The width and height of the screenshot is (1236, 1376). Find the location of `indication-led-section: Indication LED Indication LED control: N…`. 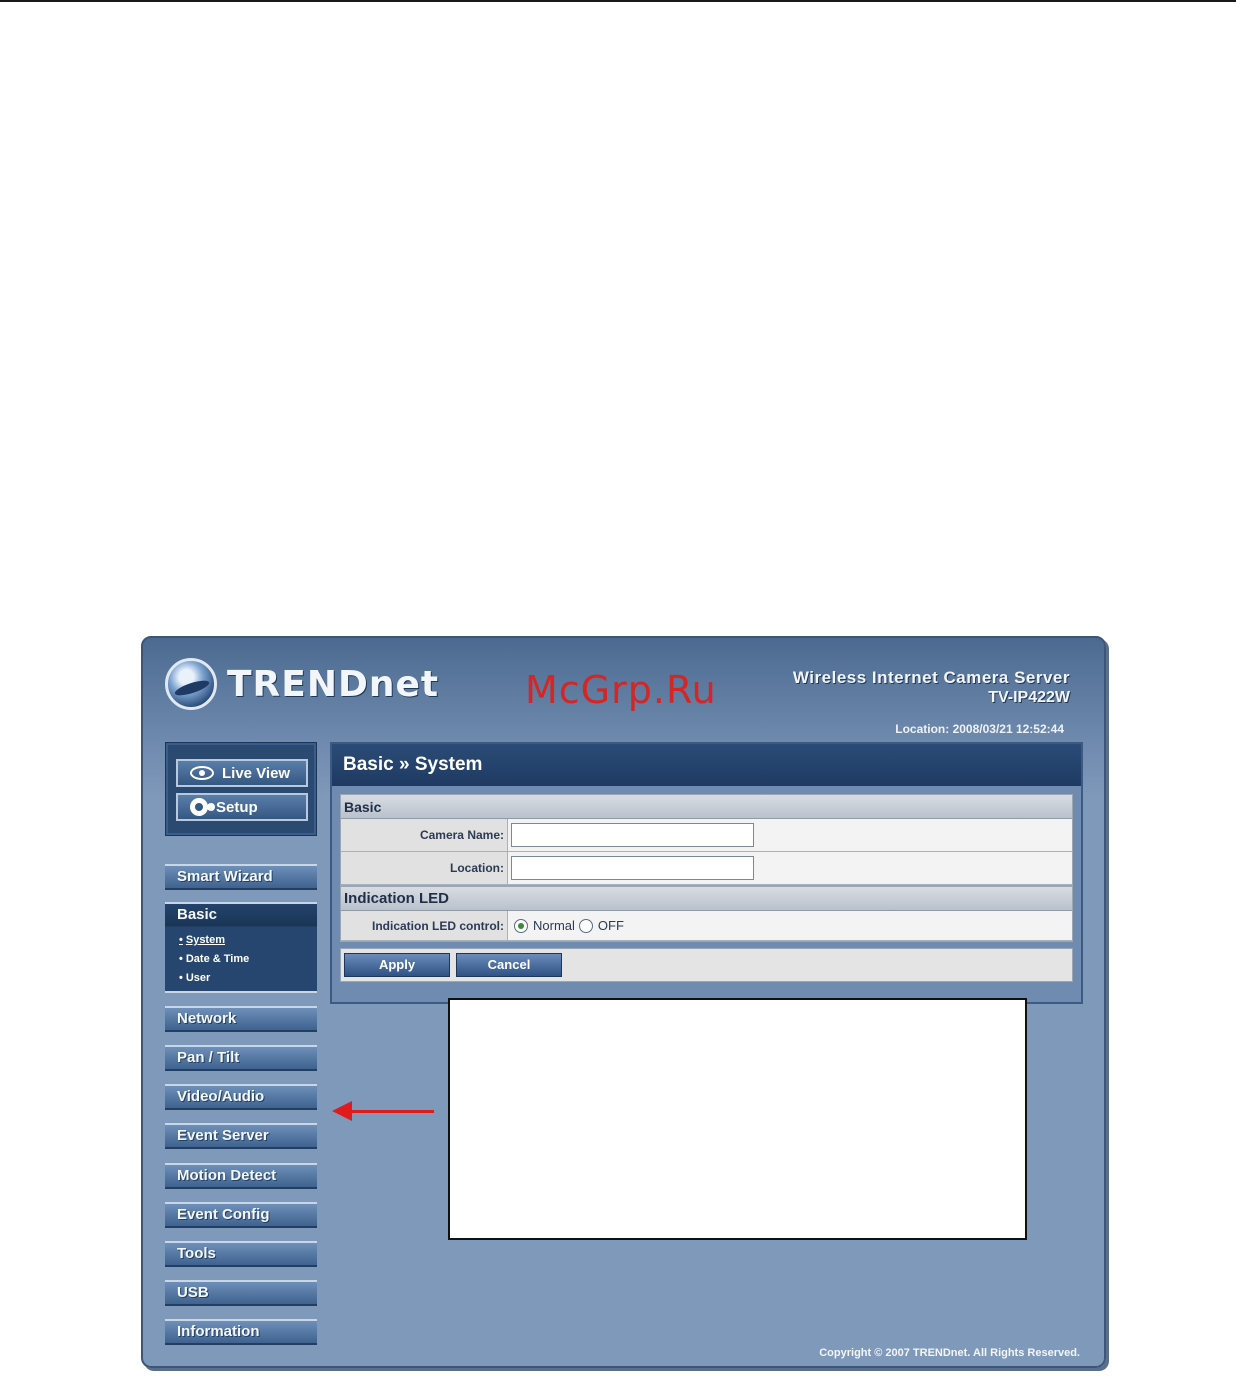

indication-led-section: Indication LED Indication LED control: N… is located at coordinates (706, 914).